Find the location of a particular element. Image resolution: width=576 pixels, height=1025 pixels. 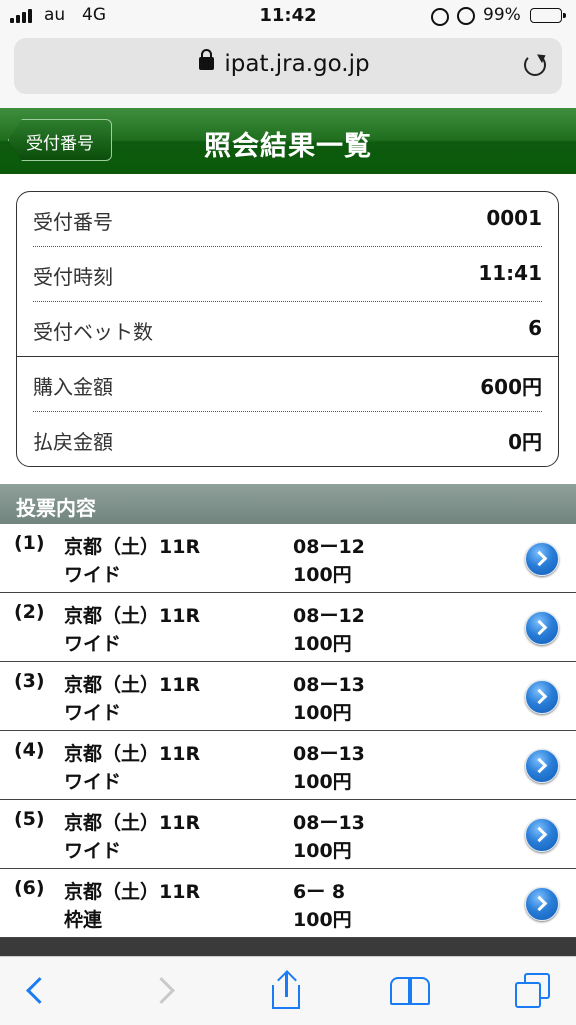

bet-row: (1) 京都（土）11R ワイド 08ー12 100円 is located at coordinates (288, 558).